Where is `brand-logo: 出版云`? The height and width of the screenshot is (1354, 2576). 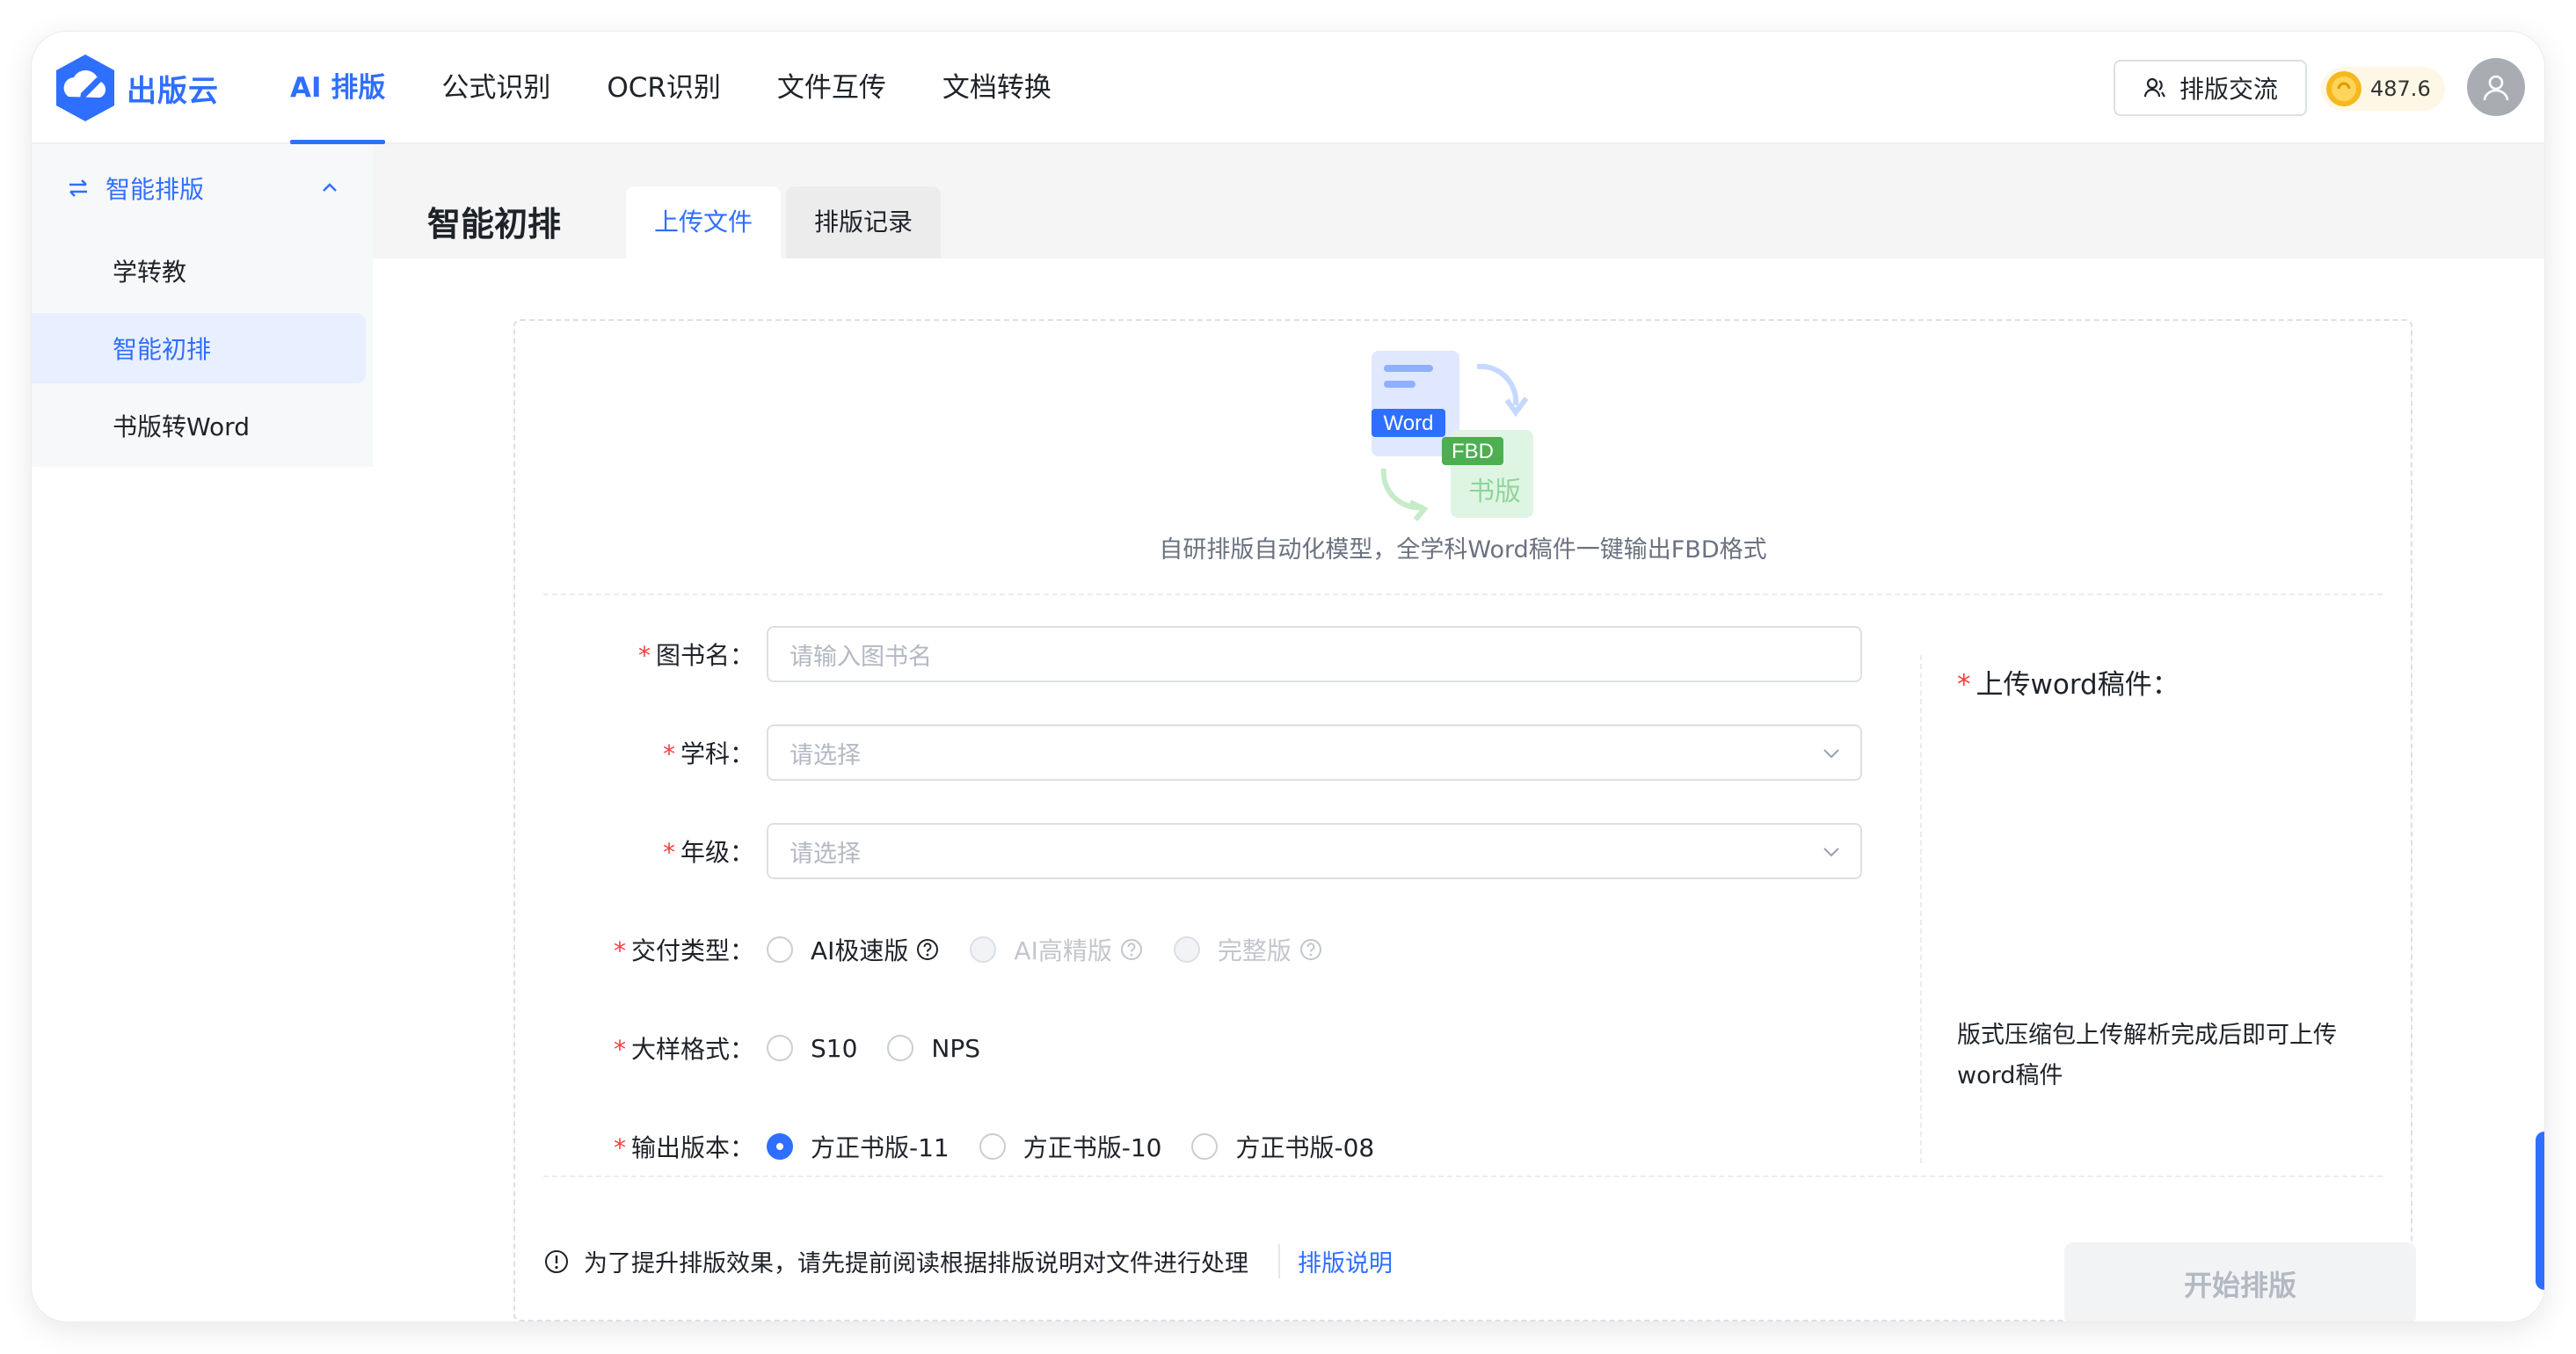
brand-logo: 出版云 is located at coordinates (136, 88).